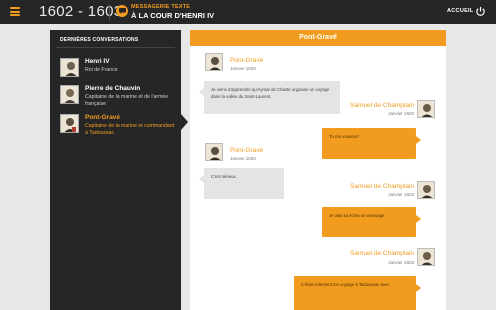  I want to click on home-link: ACCUEIL, so click(460, 11).